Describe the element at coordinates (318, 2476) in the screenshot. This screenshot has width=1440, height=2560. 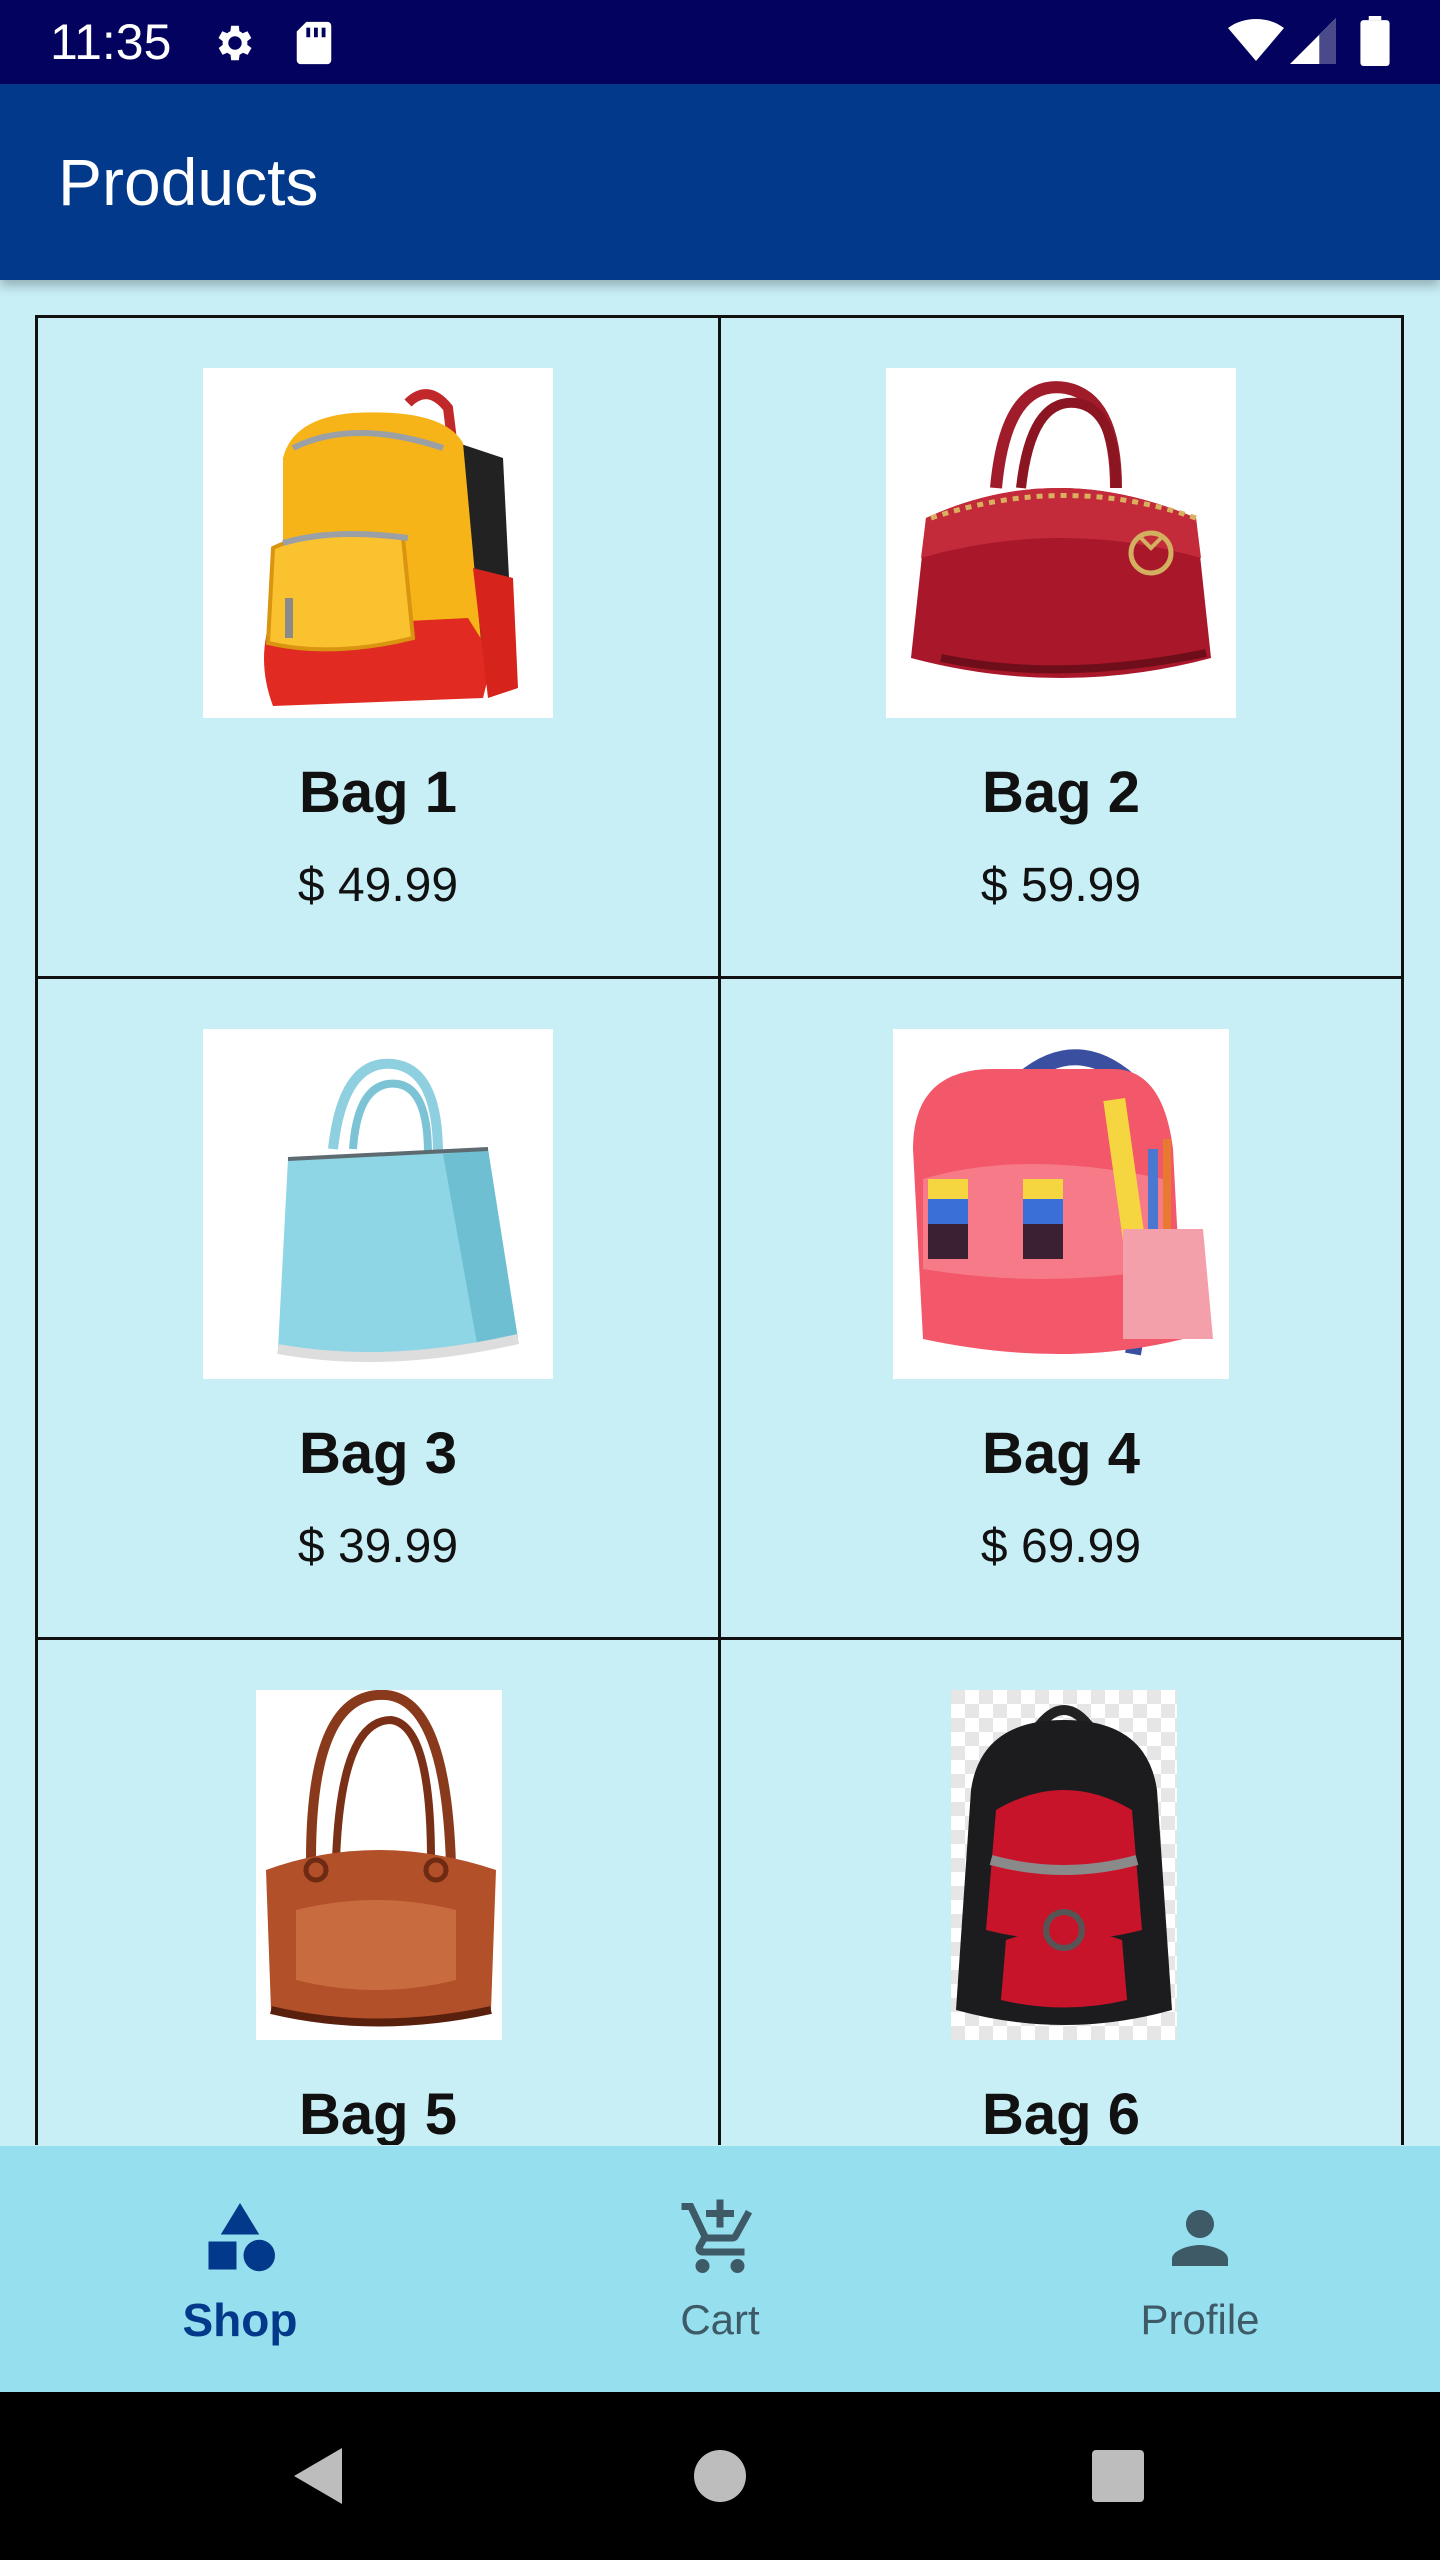
I see `back-icon` at that location.